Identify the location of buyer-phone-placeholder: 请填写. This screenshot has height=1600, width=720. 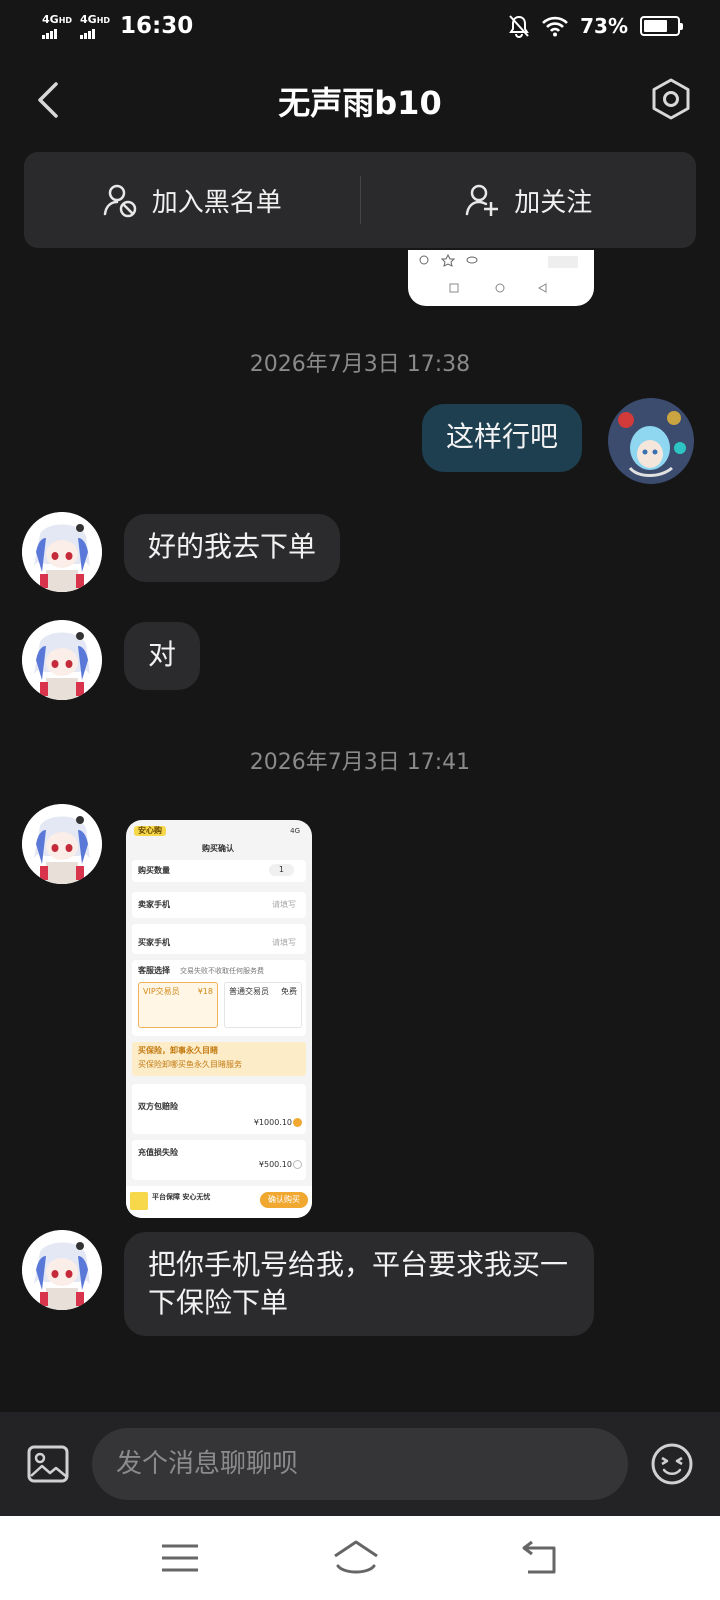
(284, 942).